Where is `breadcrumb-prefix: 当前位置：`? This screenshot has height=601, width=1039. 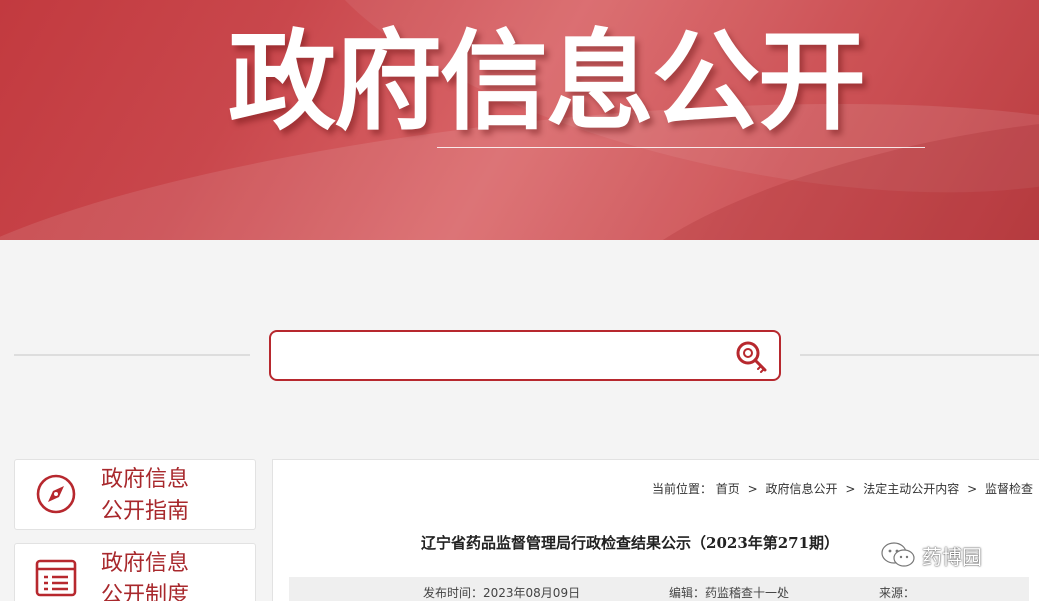 breadcrumb-prefix: 当前位置： is located at coordinates (681, 489).